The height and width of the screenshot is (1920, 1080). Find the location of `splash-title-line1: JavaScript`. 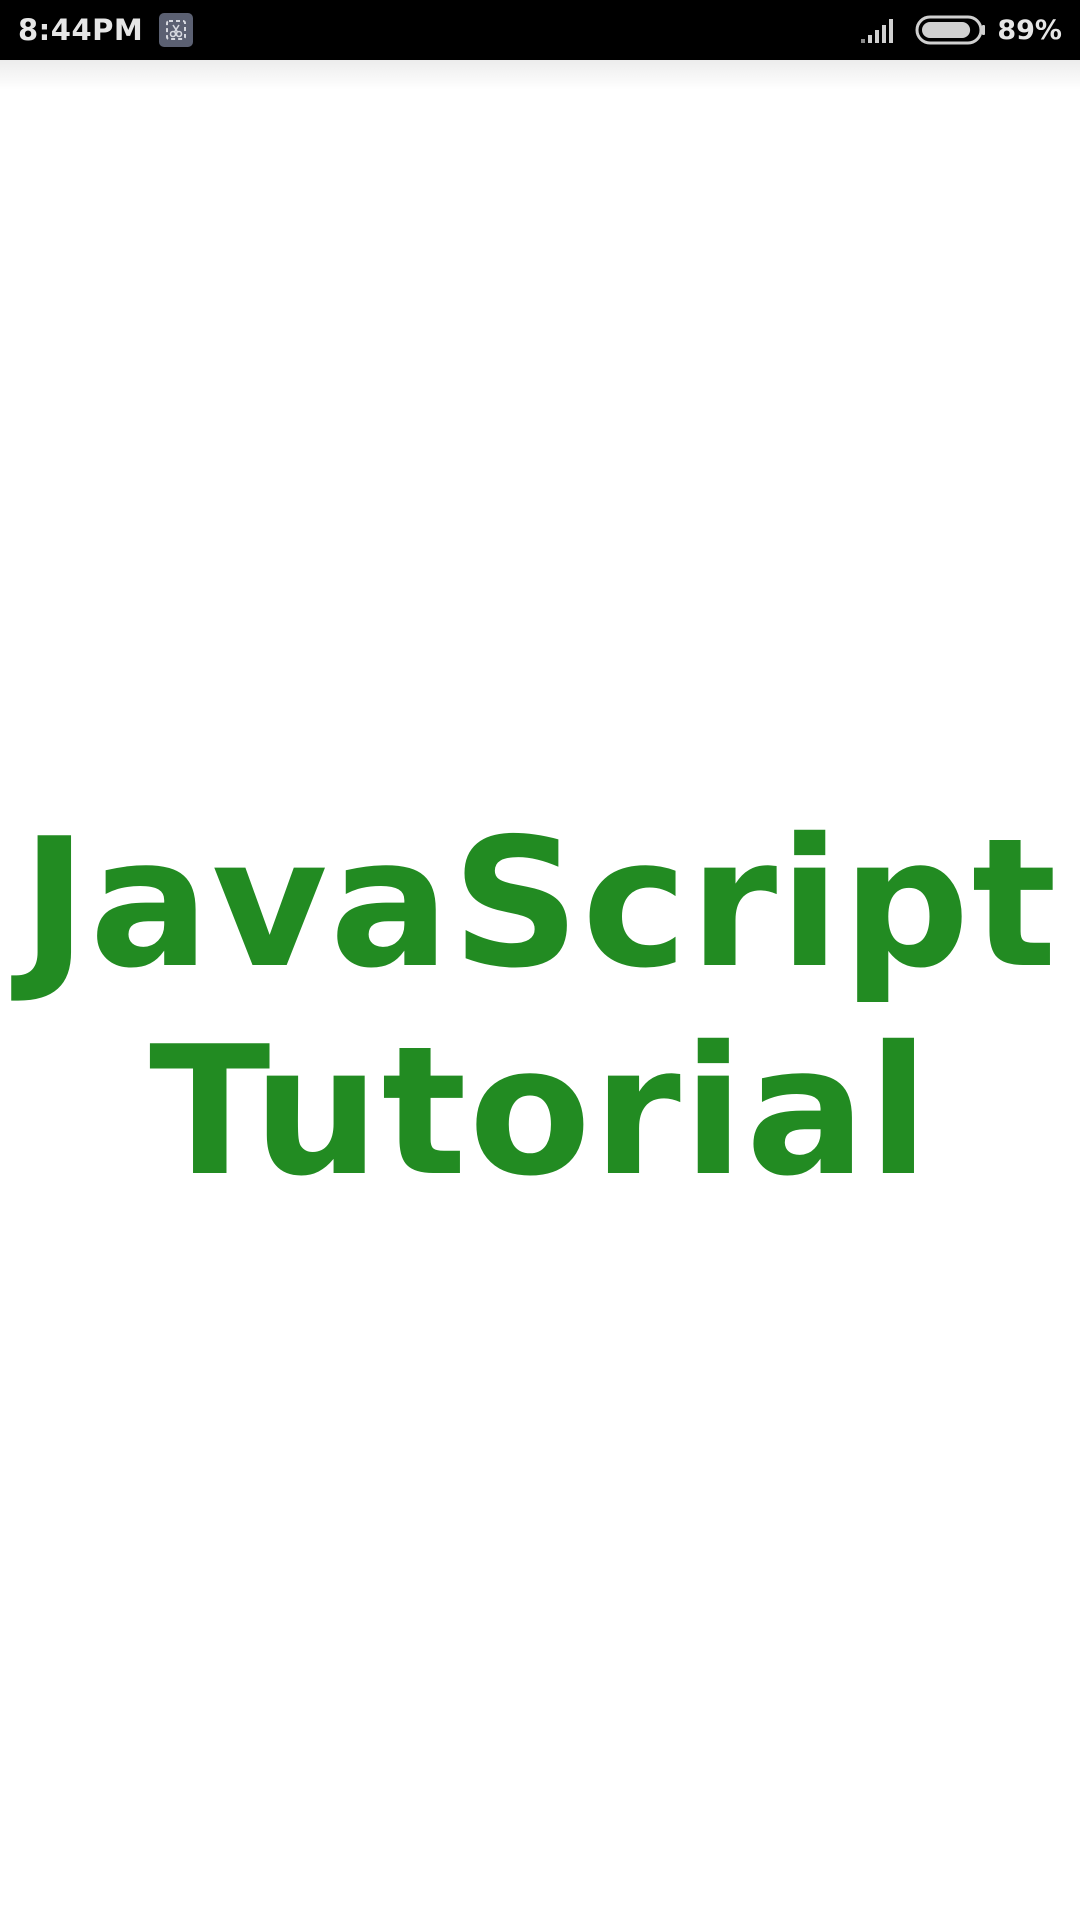

splash-title-line1: JavaScript is located at coordinates (540, 903).